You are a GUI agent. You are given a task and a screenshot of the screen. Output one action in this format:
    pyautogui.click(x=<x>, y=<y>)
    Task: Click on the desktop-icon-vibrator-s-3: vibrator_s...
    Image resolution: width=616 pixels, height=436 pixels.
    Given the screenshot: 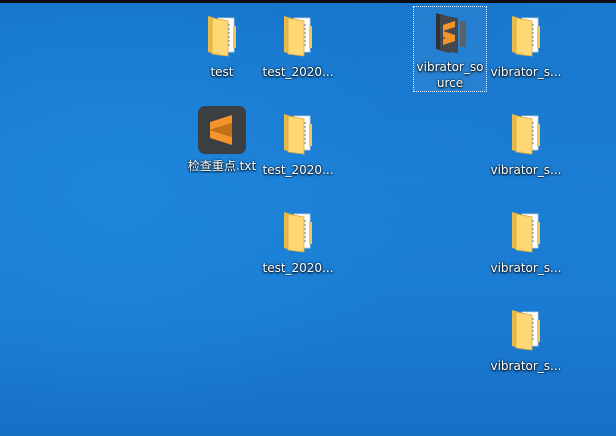 What is the action you would take?
    pyautogui.click(x=526, y=252)
    